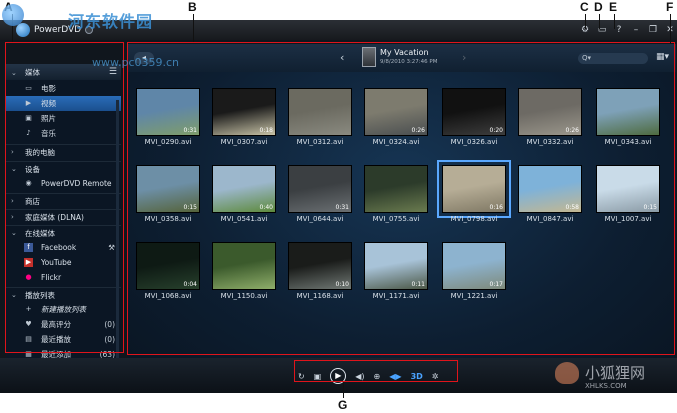  I want to click on callout-line-e, so click(614, 21).